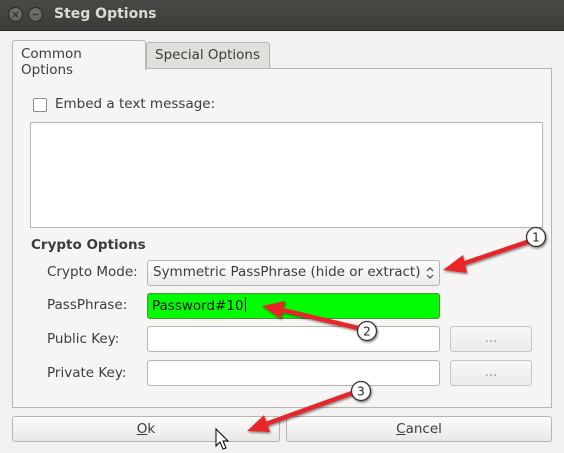 This screenshot has height=453, width=564. I want to click on public-key-label: Public Key:, so click(83, 339).